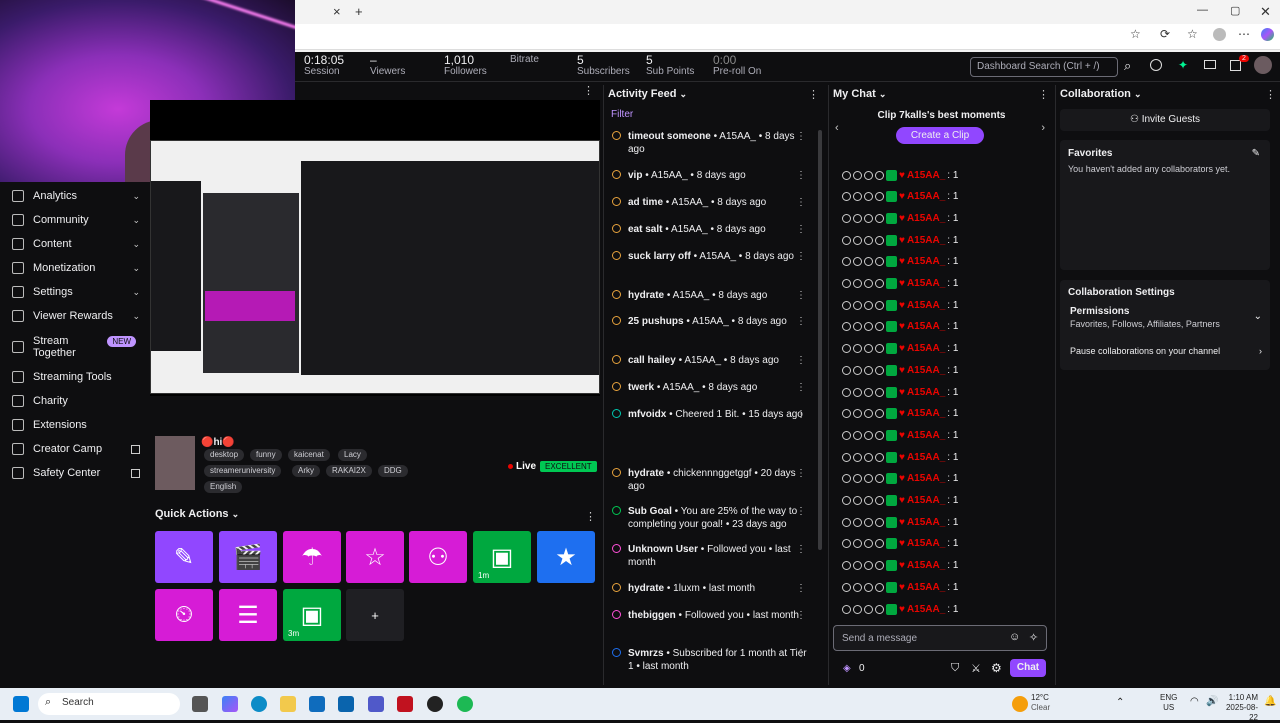 Image resolution: width=1280 pixels, height=723 pixels. Describe the element at coordinates (312, 615) in the screenshot. I see `ad-button-3m: ▣ 3m` at that location.